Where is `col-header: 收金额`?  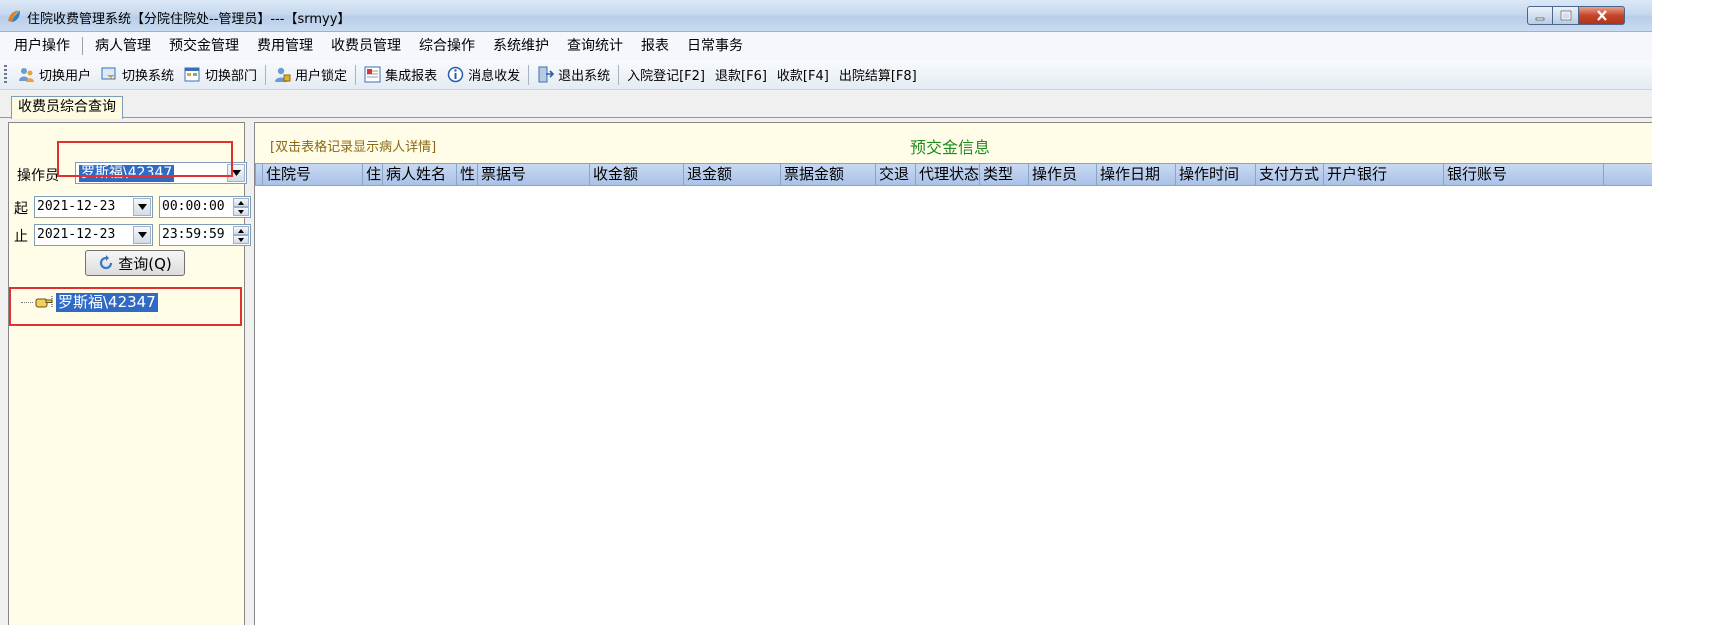 col-header: 收金额 is located at coordinates (636, 174).